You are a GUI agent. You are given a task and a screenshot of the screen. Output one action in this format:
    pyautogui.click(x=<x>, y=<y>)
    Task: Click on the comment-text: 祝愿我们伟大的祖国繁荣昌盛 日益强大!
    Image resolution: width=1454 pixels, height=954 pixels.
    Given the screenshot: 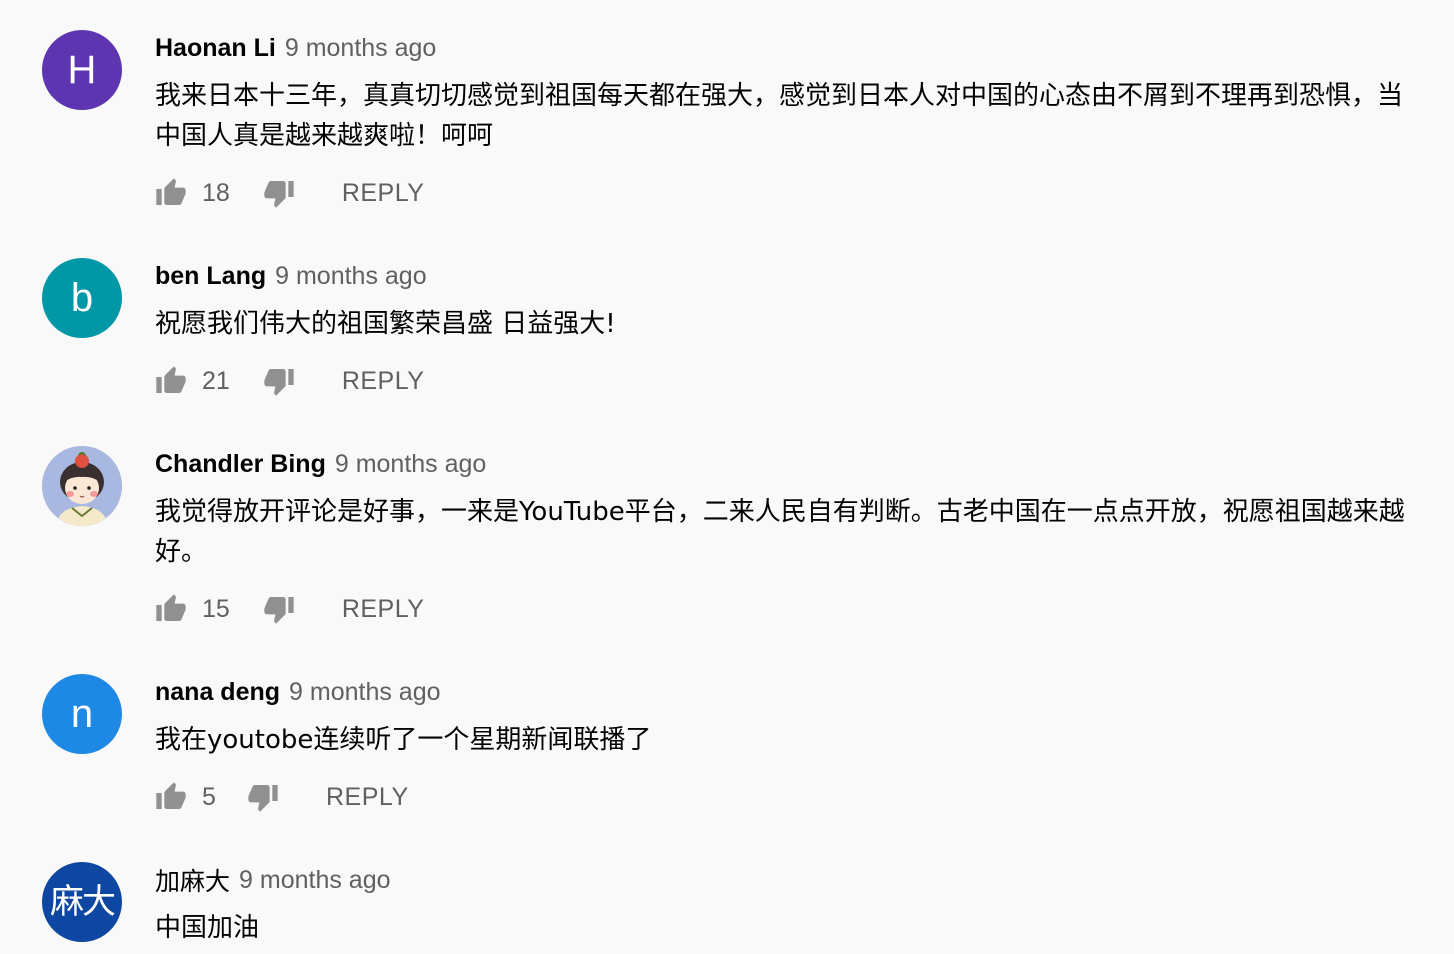 What is the action you would take?
    pyautogui.click(x=385, y=324)
    